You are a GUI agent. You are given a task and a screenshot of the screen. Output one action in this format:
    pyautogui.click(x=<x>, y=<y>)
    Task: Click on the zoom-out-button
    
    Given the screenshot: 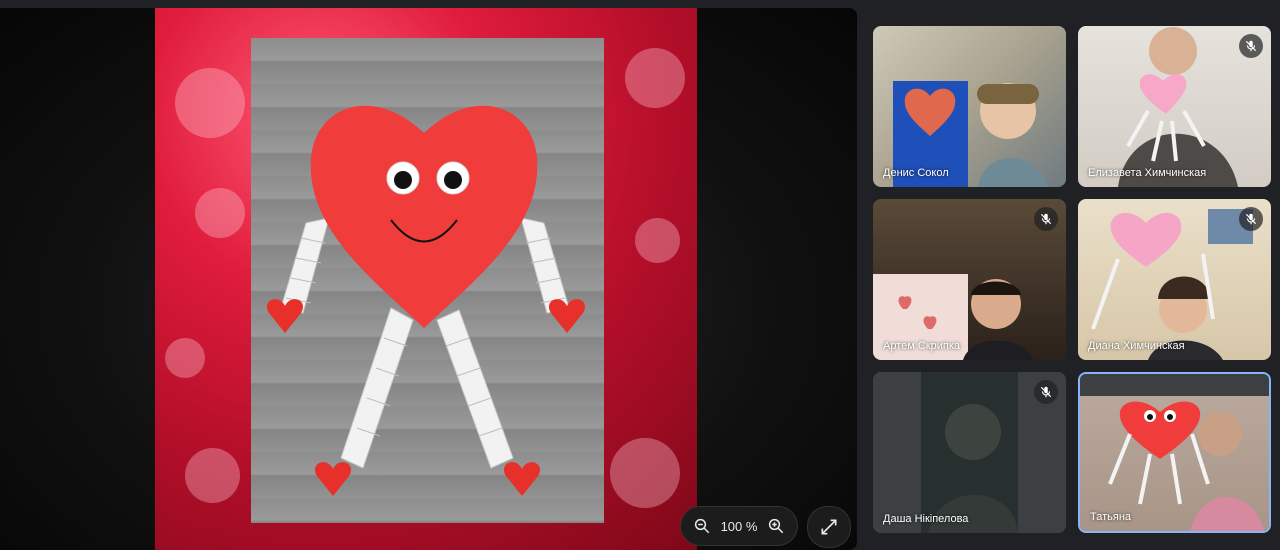 What is the action you would take?
    pyautogui.click(x=702, y=526)
    